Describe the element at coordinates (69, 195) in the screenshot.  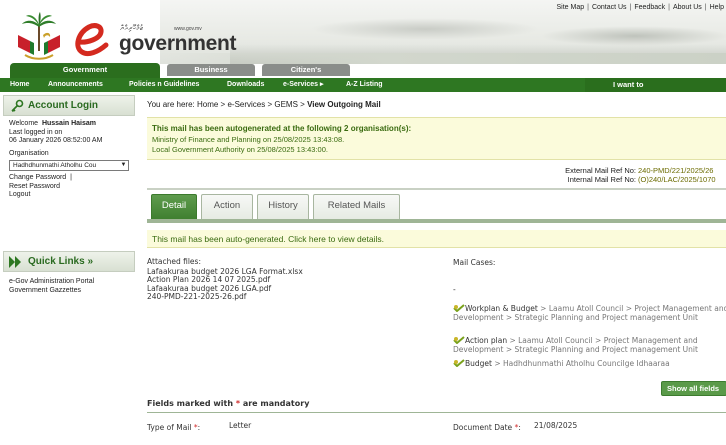
I see `logout-link: Logout` at that location.